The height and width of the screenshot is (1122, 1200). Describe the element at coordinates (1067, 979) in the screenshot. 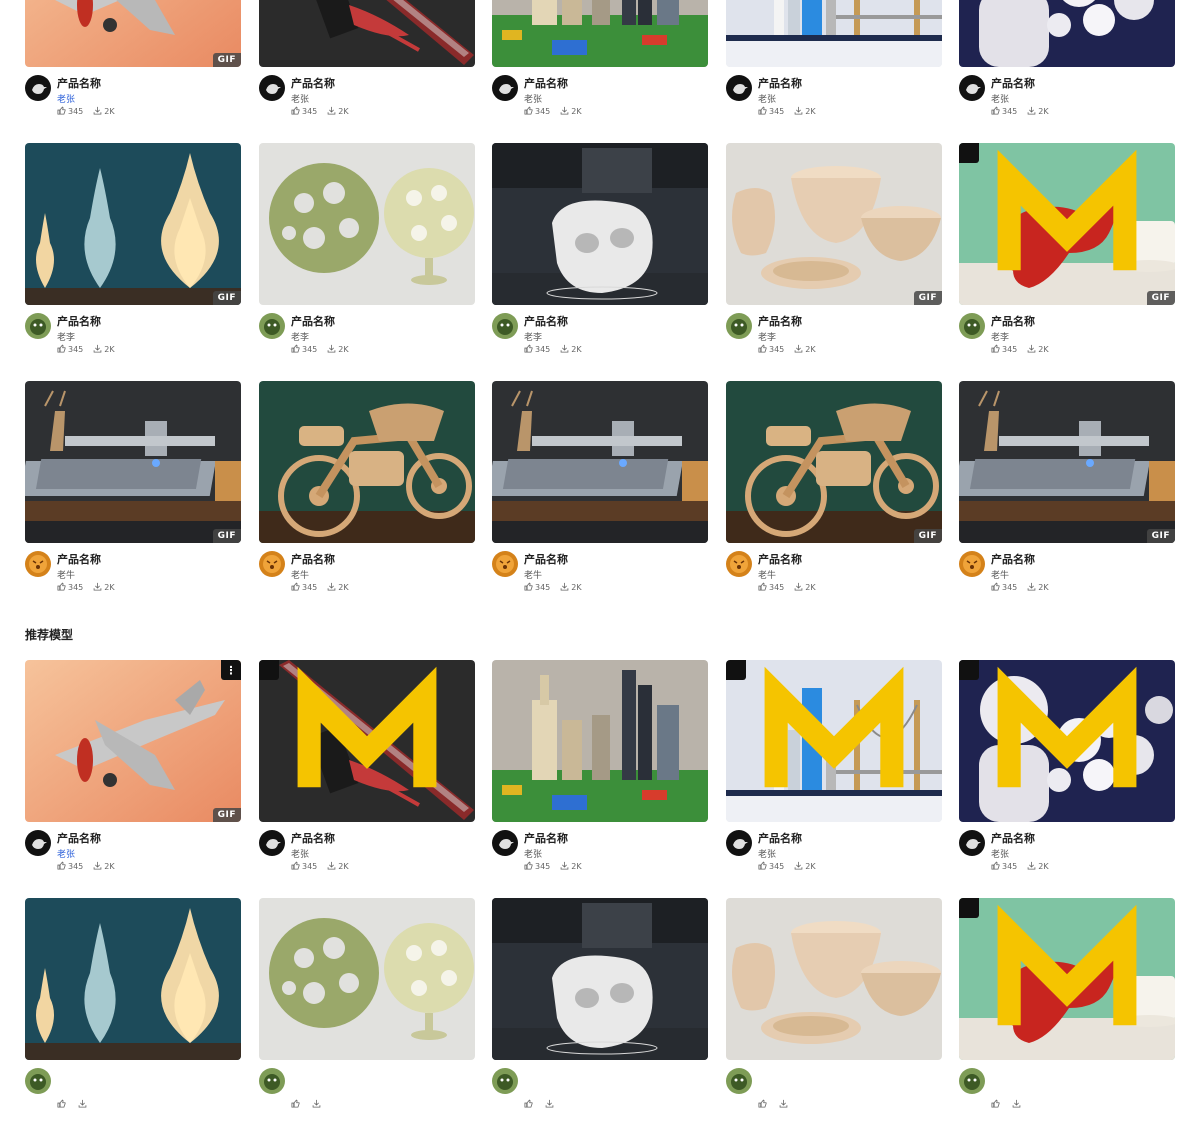

I see `lattice-animal-model-thumbnail` at that location.